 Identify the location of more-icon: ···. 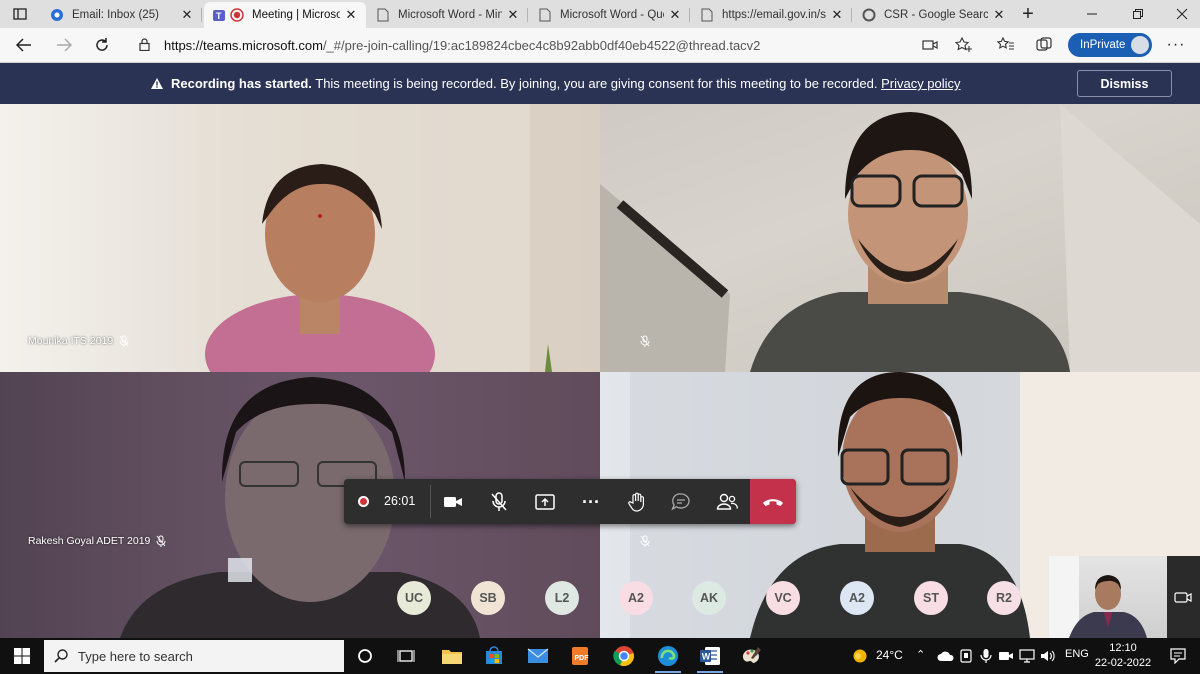
(591, 501).